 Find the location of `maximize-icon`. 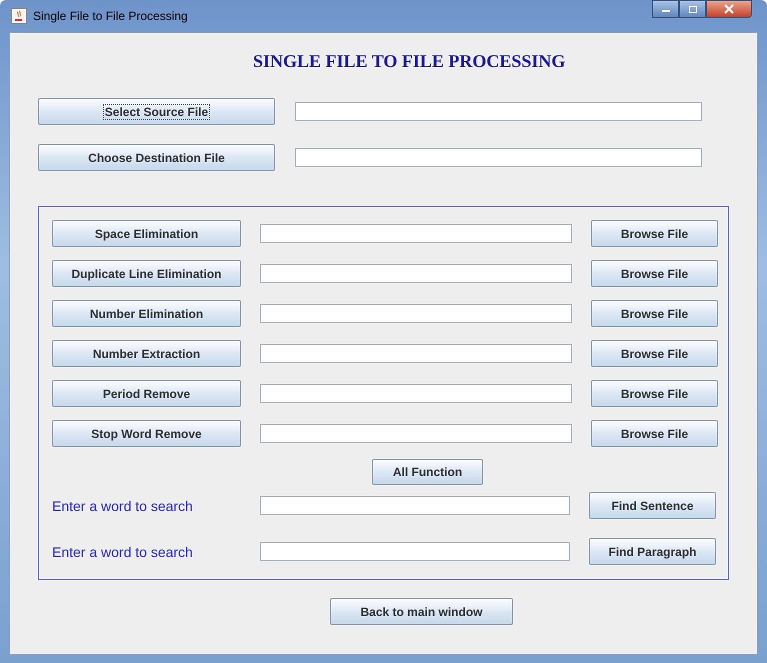

maximize-icon is located at coordinates (693, 9).